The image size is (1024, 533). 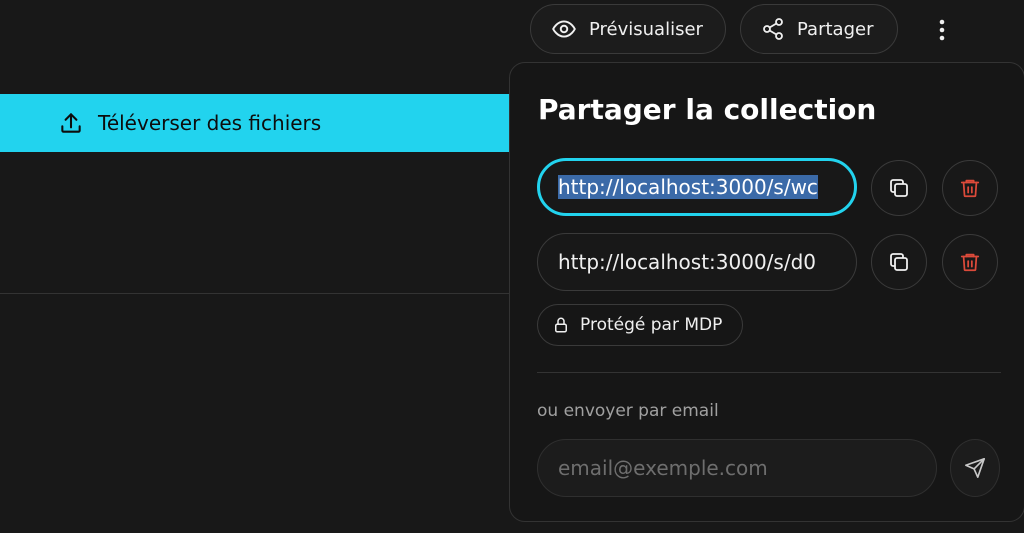 I want to click on password-protected-badge: Protégé par MDP, so click(x=640, y=325).